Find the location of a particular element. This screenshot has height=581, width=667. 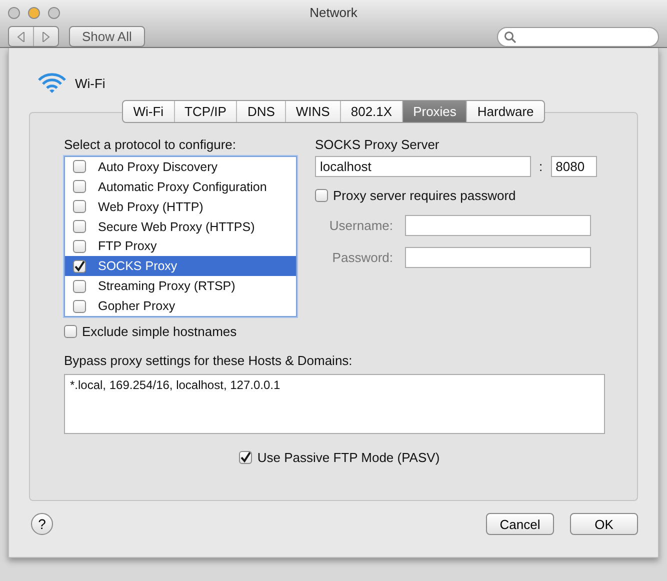

dialog-button: OK is located at coordinates (604, 524).